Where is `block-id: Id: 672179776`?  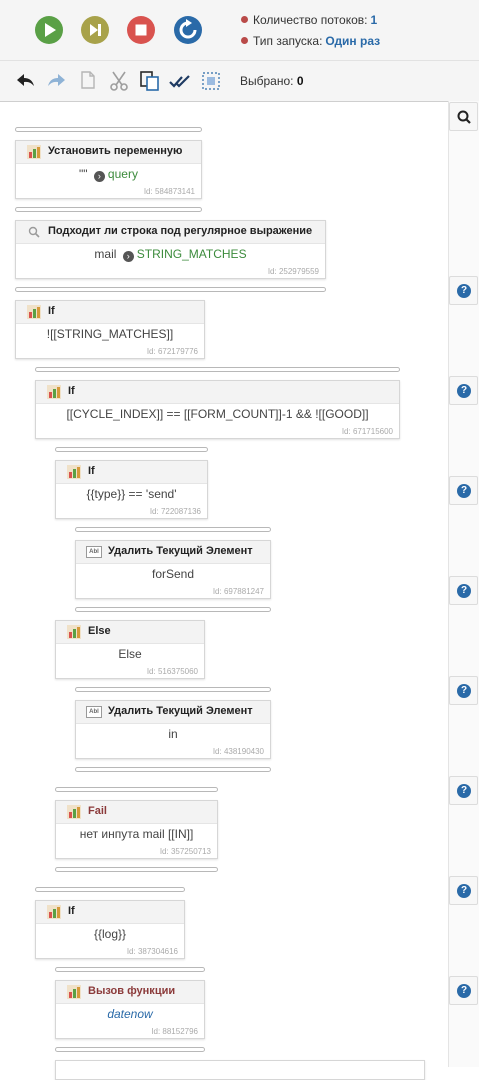 block-id: Id: 672179776 is located at coordinates (172, 351).